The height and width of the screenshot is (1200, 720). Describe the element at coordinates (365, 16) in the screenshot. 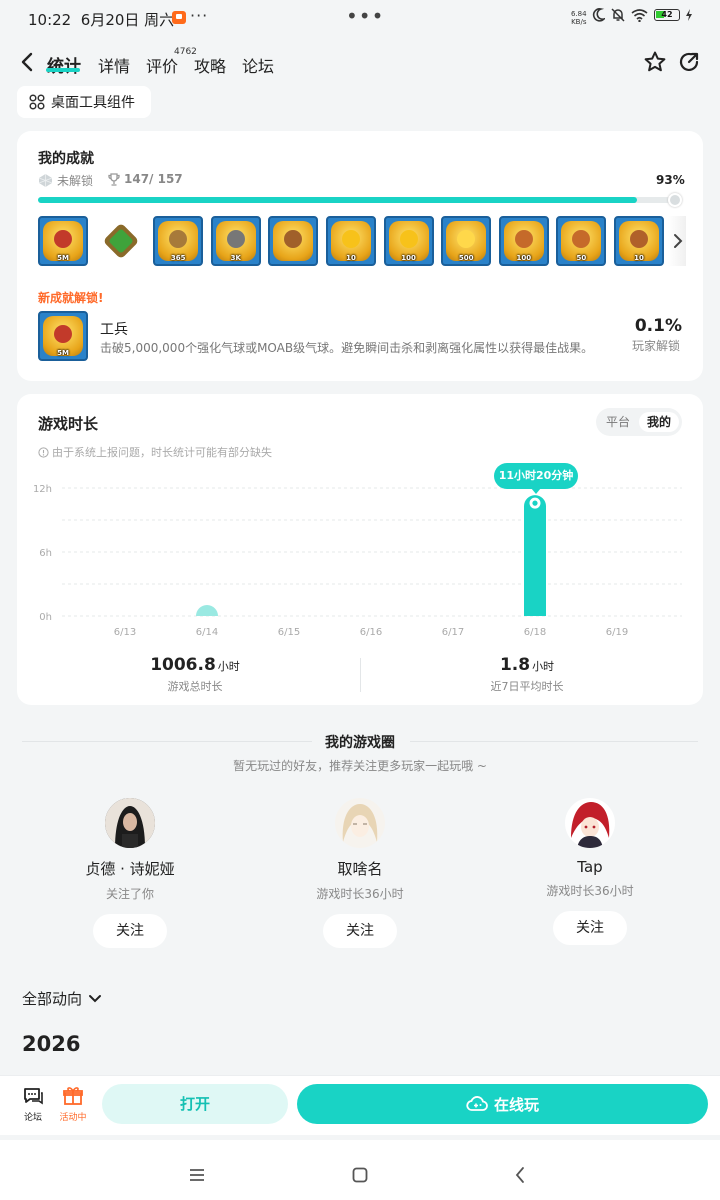

I see `status-center-dots: •••` at that location.